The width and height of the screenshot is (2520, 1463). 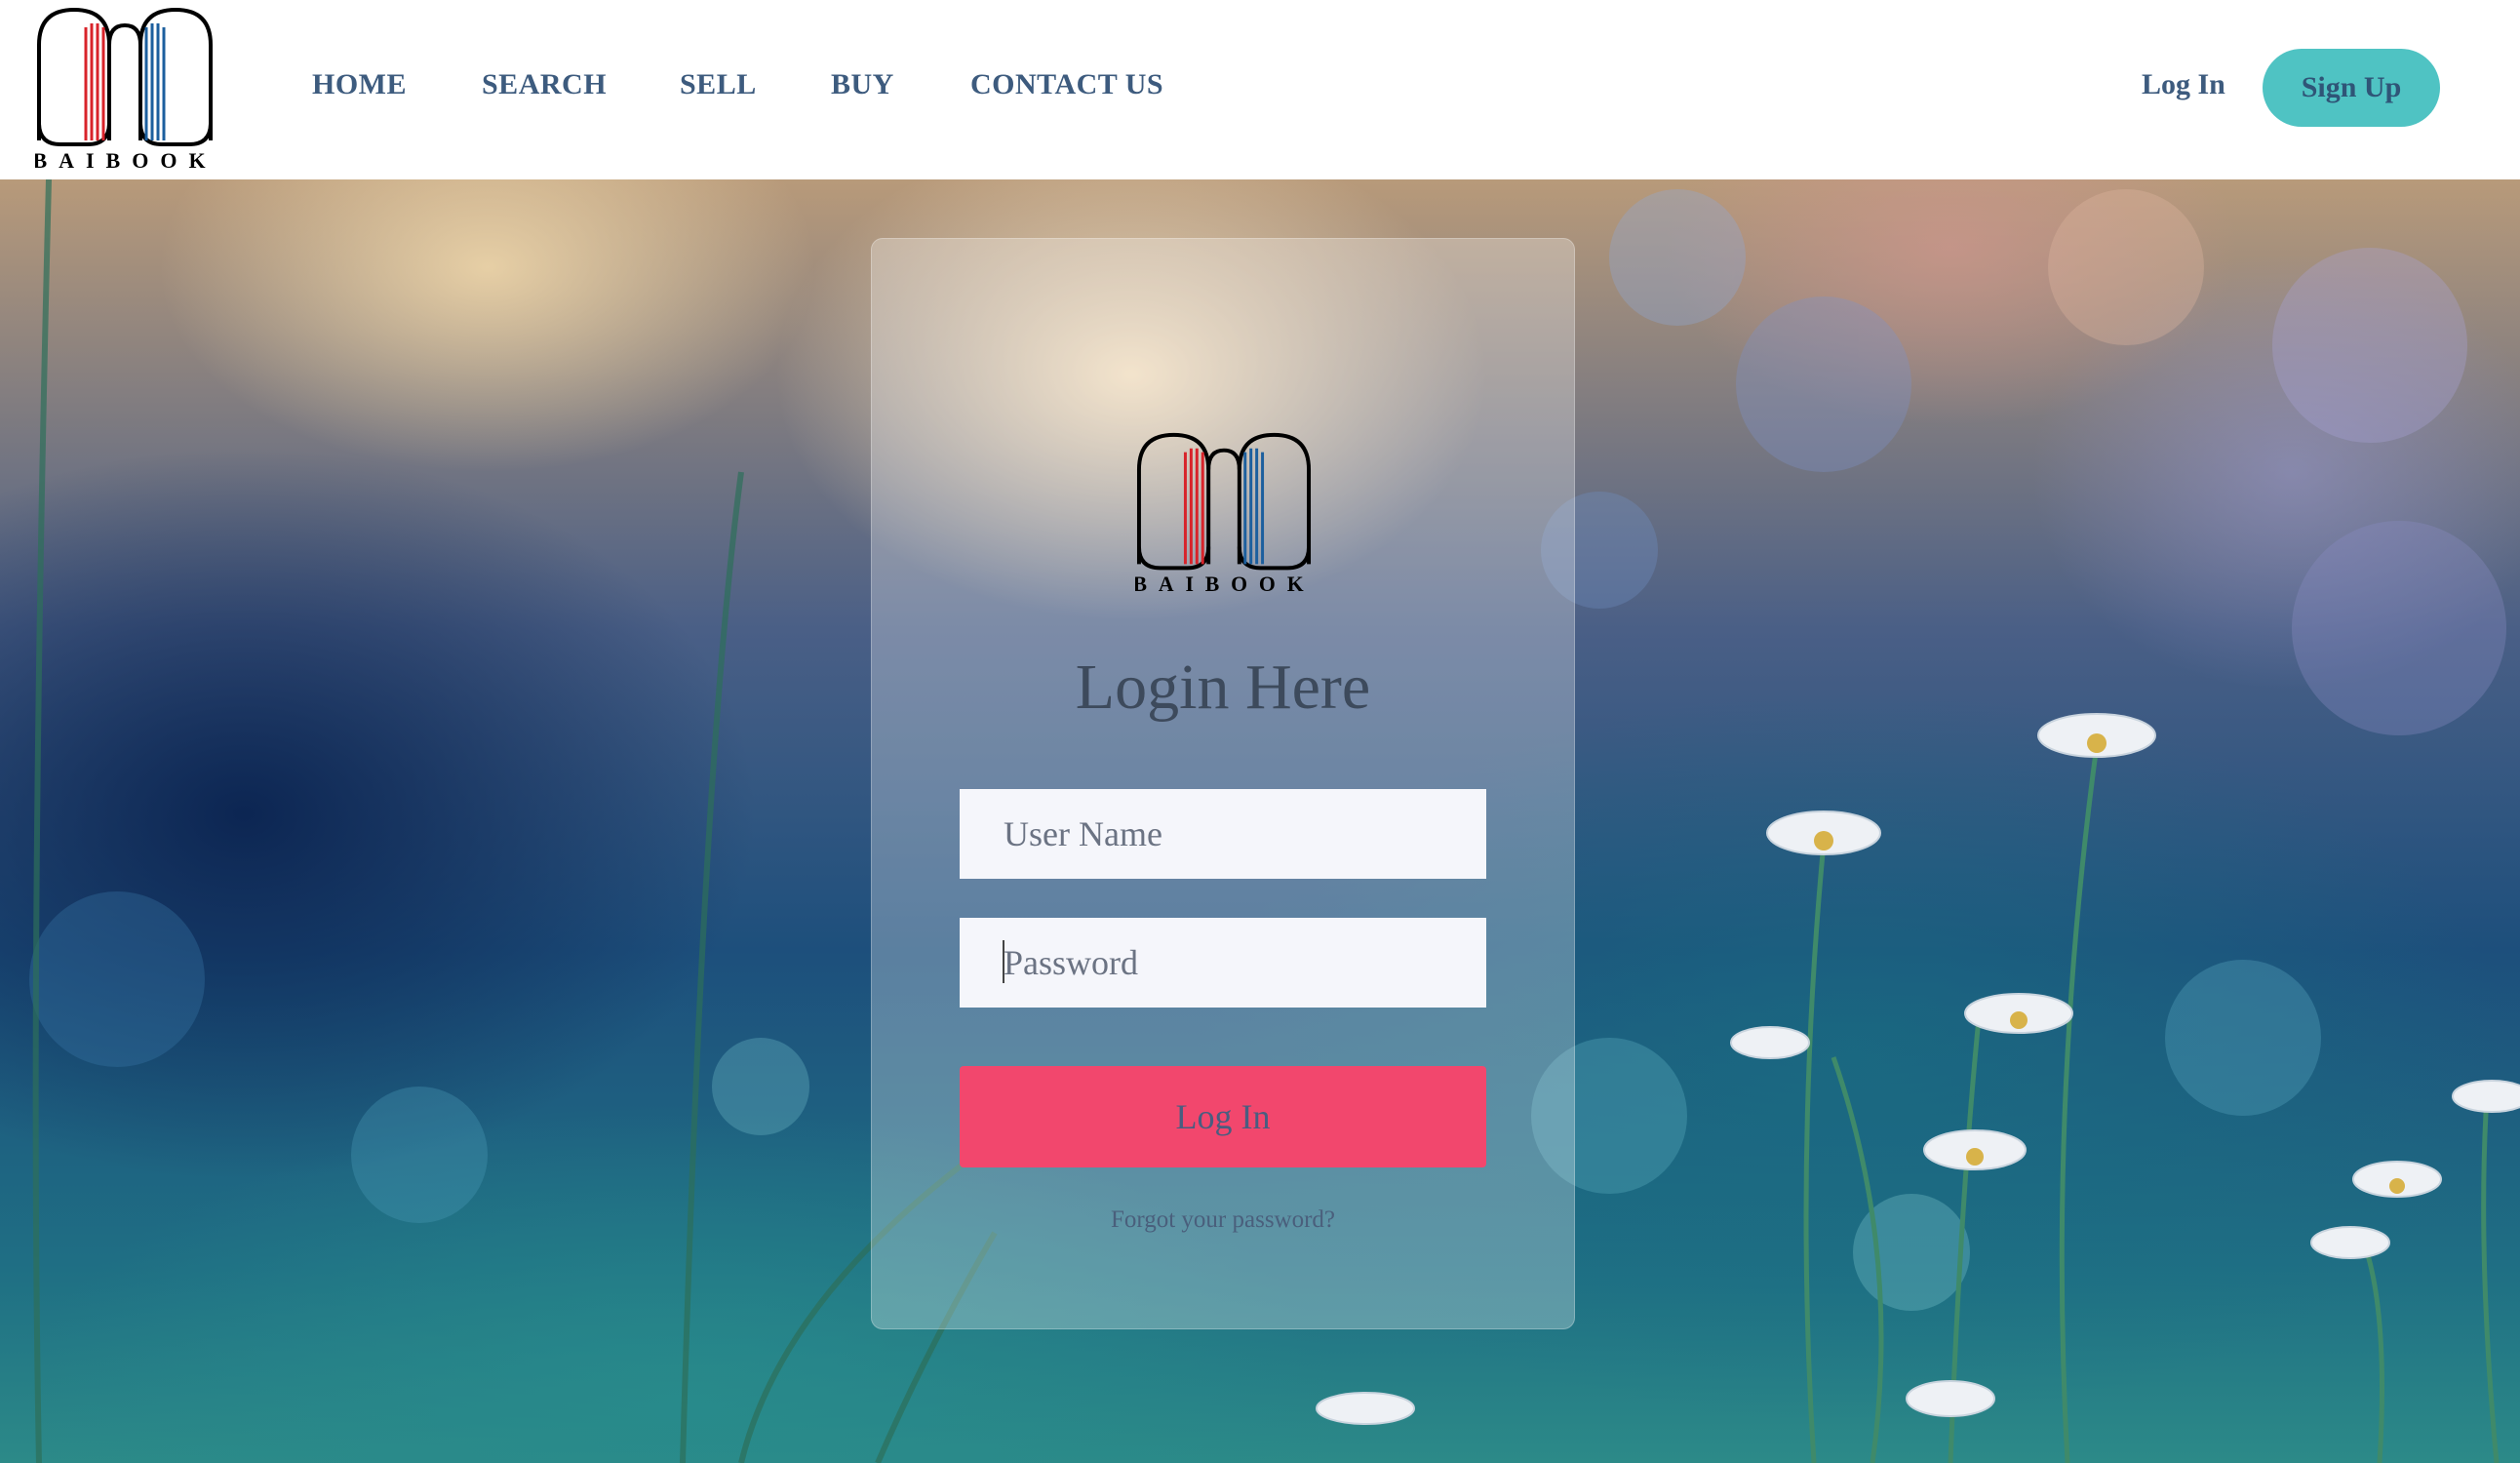 What do you see at coordinates (2351, 88) in the screenshot?
I see `signup-button: Sign Up` at bounding box center [2351, 88].